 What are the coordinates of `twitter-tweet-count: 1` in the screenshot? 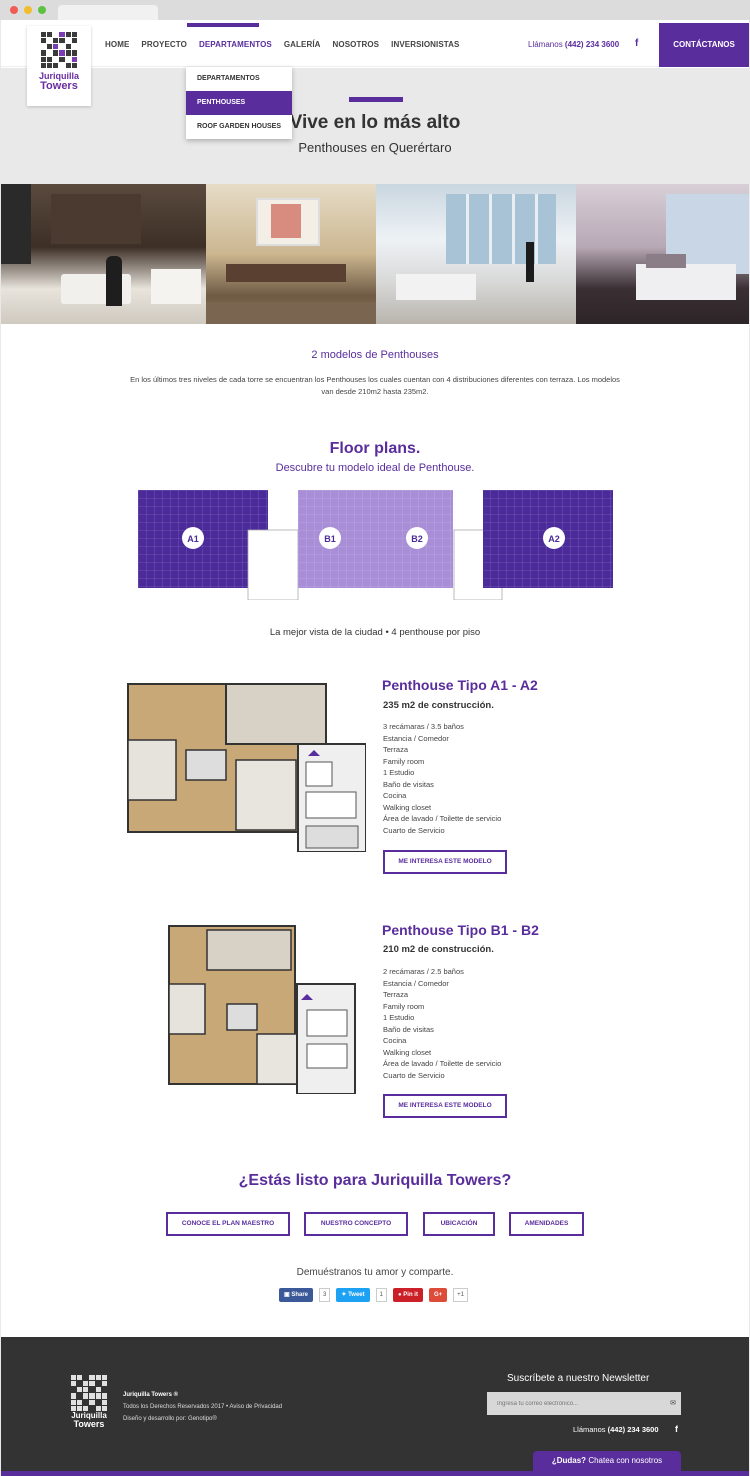 It's located at (381, 1295).